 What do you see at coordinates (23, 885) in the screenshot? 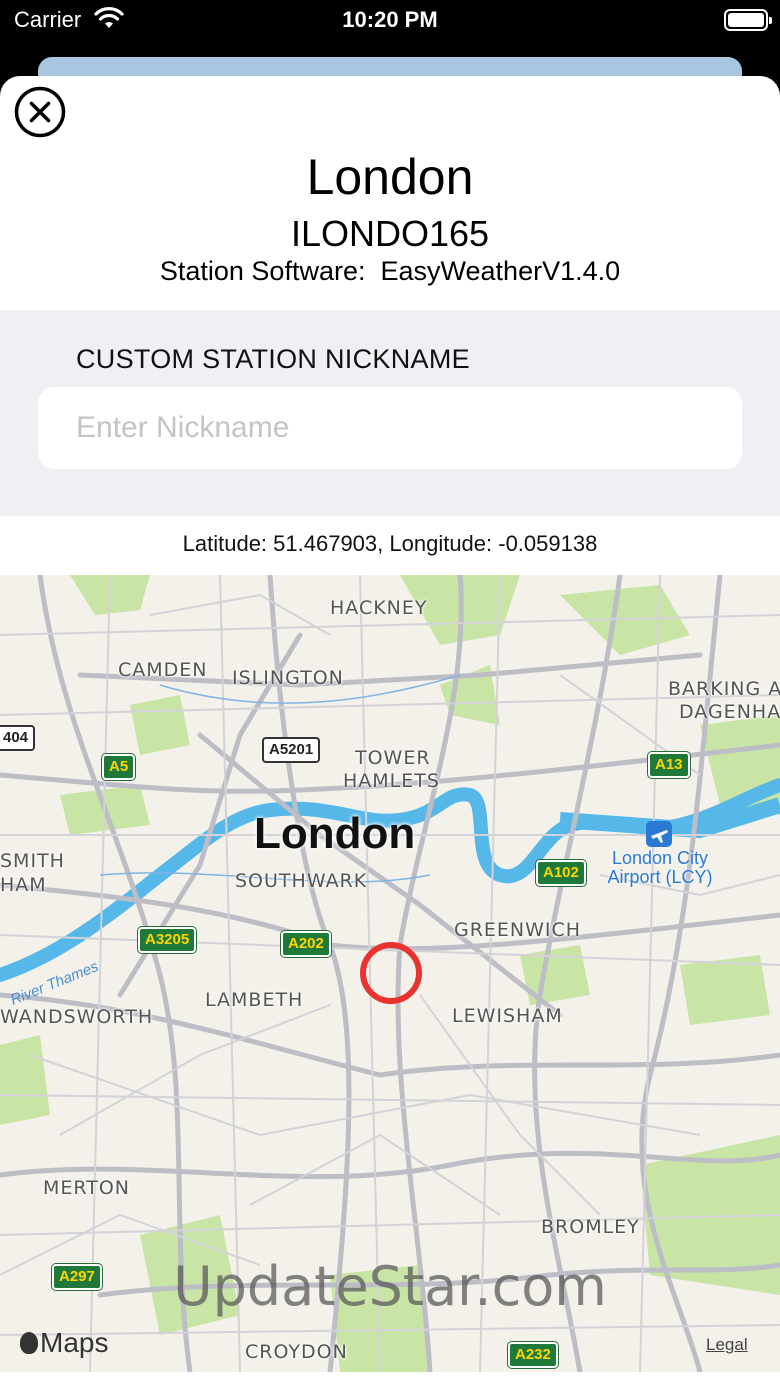
I see `map-label-ham: HAM` at bounding box center [23, 885].